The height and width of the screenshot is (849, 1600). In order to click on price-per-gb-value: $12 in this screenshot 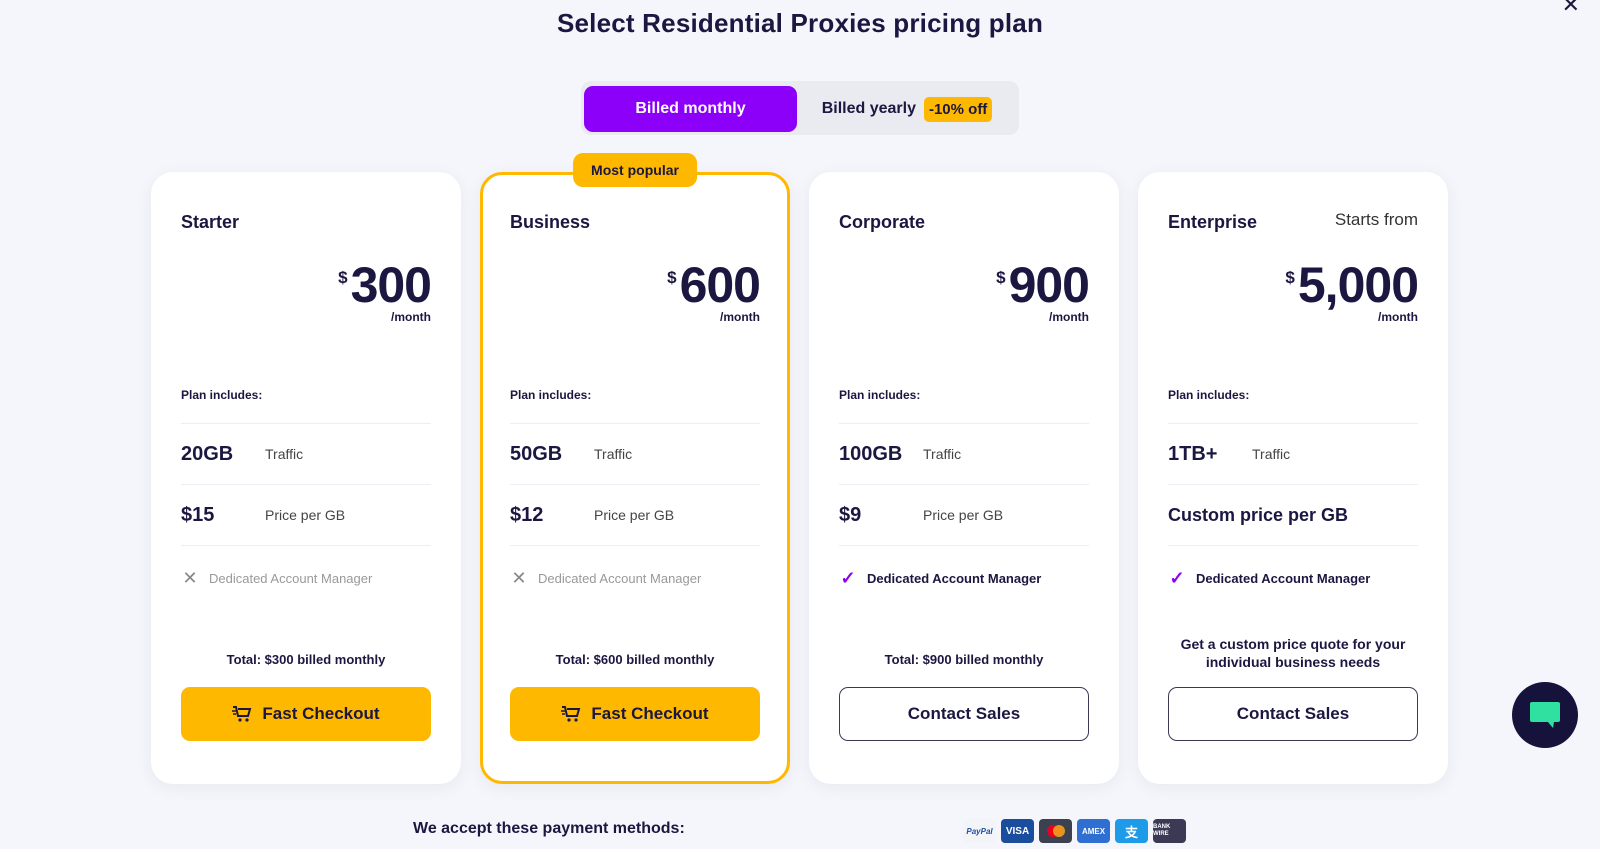, I will do `click(527, 514)`.